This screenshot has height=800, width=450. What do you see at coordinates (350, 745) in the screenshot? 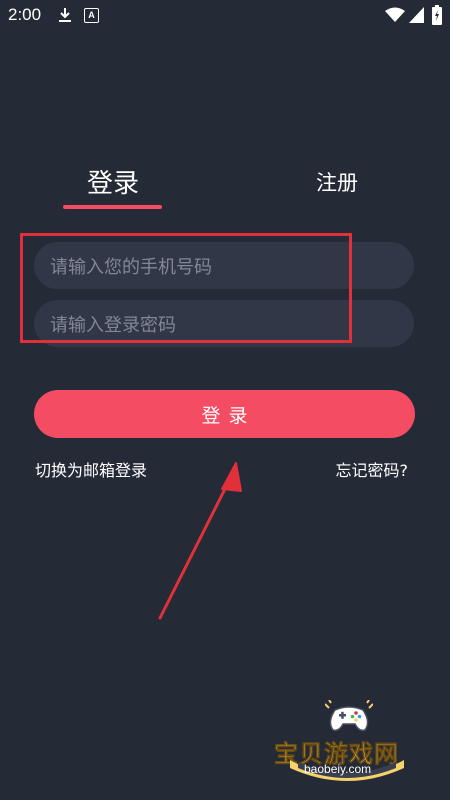
I see `watermark: 宝贝游戏网 baobeiy.com` at bounding box center [350, 745].